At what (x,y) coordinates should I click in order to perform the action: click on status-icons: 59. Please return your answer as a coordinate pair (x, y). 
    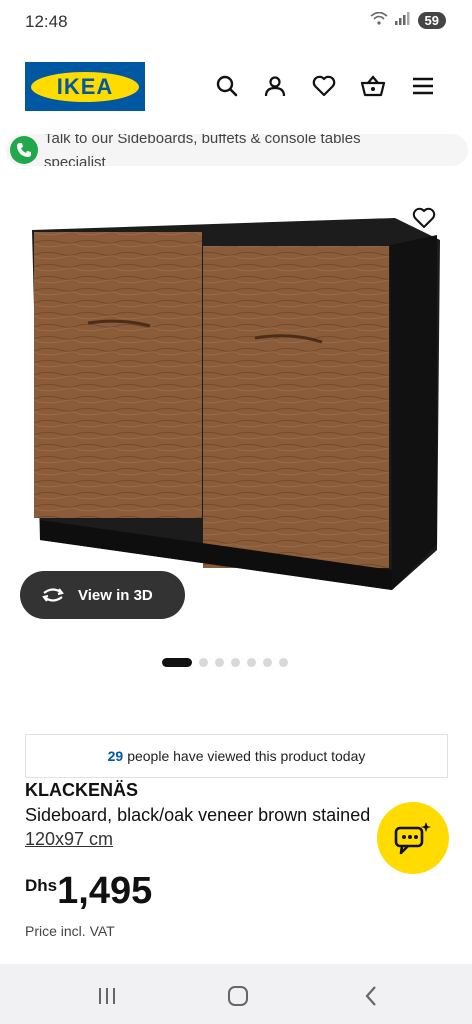
    Looking at the image, I should click on (408, 20).